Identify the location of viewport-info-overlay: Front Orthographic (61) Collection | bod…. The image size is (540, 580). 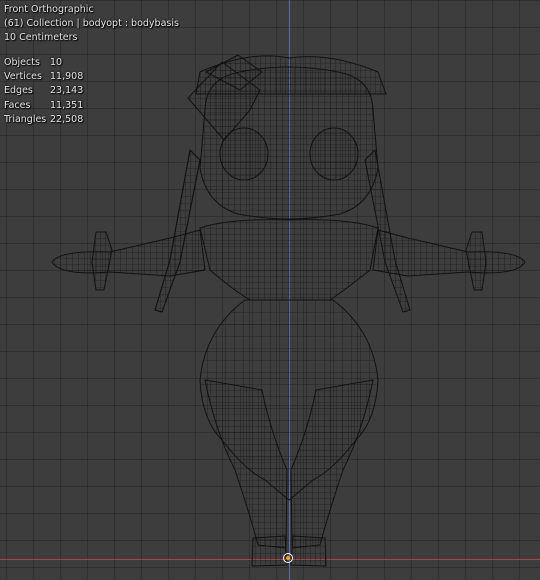
(91, 24).